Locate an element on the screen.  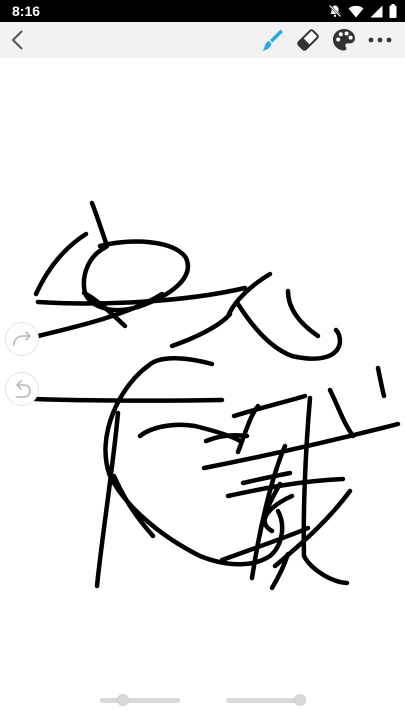
redo-button is located at coordinates (22, 339).